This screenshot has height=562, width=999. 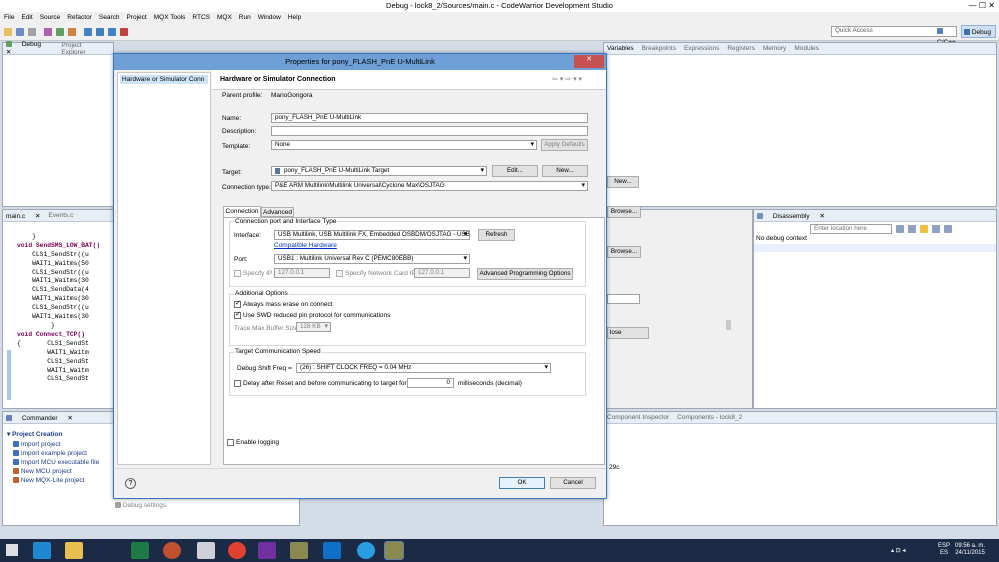 I want to click on menu-rtcs: RTCS, so click(x=201, y=17).